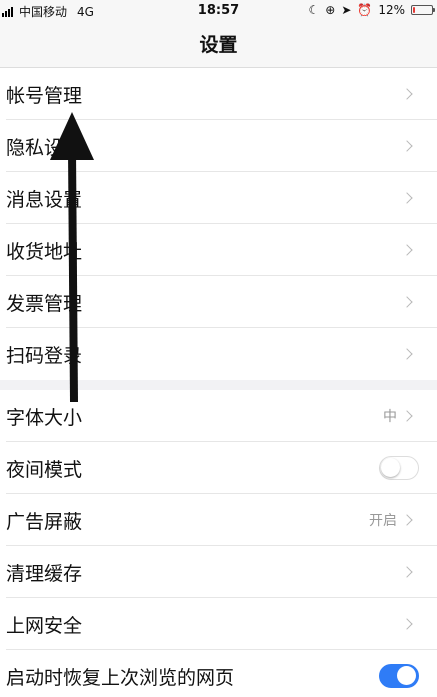  What do you see at coordinates (390, 417) in the screenshot?
I see `font-size-value: 中` at bounding box center [390, 417].